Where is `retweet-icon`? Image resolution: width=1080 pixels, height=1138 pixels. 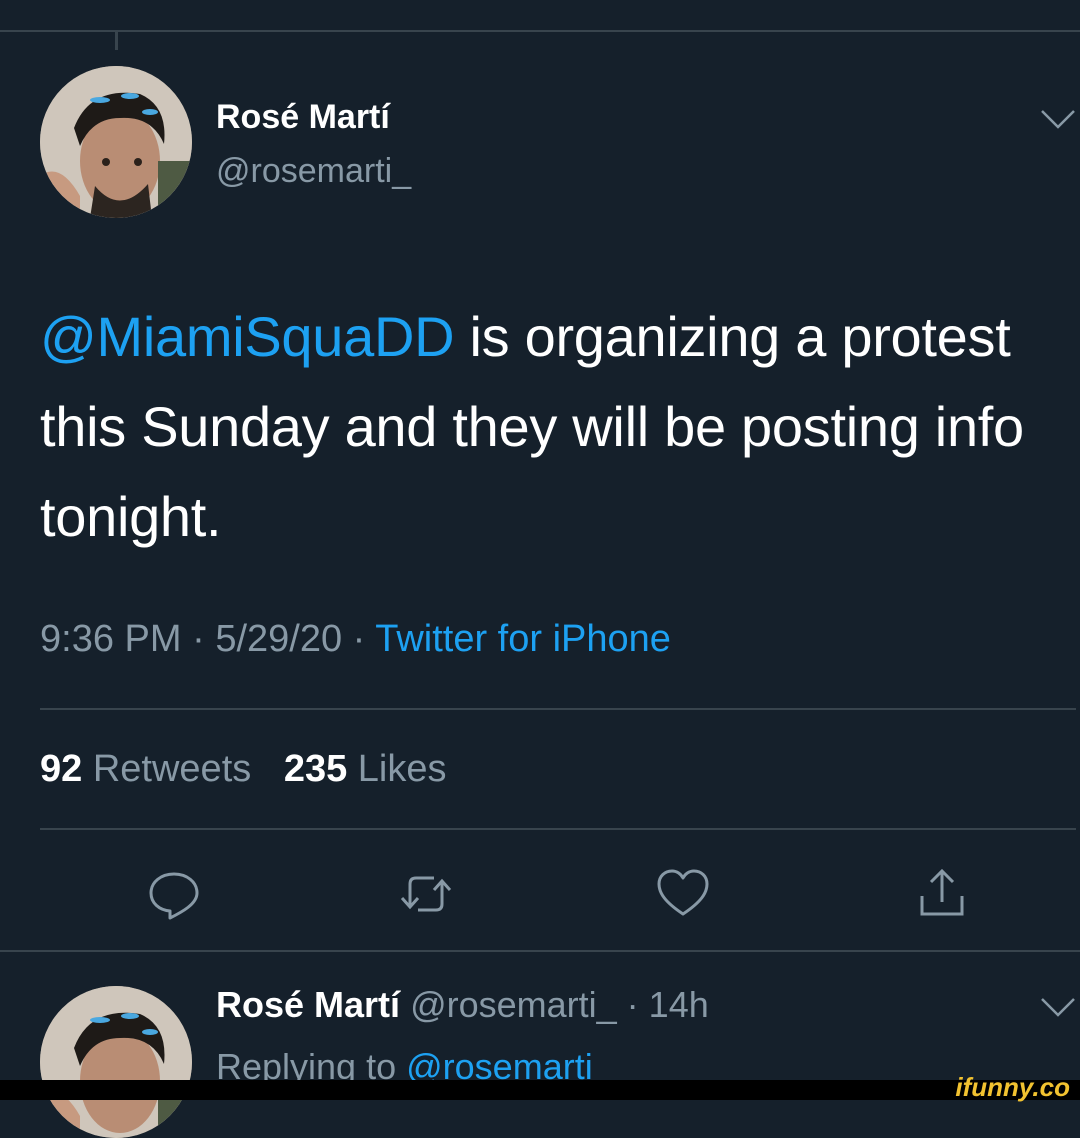 retweet-icon is located at coordinates (426, 894).